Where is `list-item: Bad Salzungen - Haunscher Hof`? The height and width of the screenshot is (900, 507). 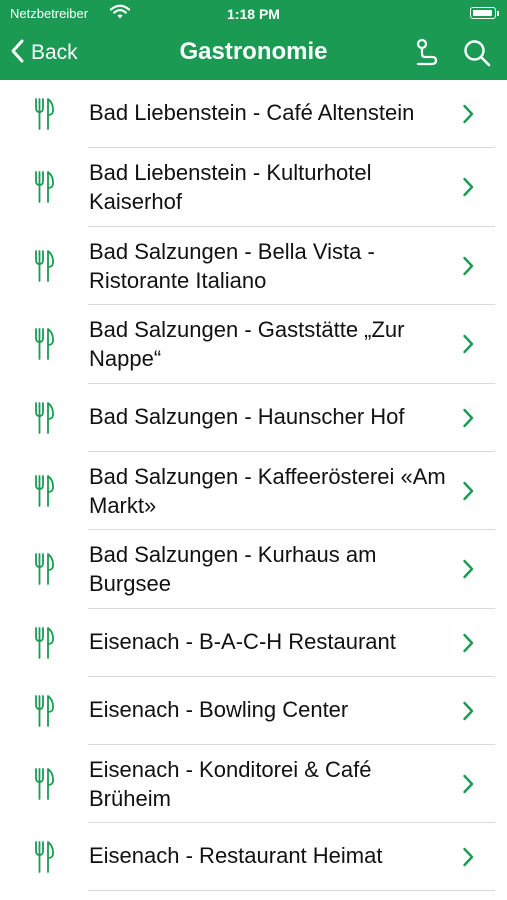 list-item: Bad Salzungen - Haunscher Hof is located at coordinates (253, 418).